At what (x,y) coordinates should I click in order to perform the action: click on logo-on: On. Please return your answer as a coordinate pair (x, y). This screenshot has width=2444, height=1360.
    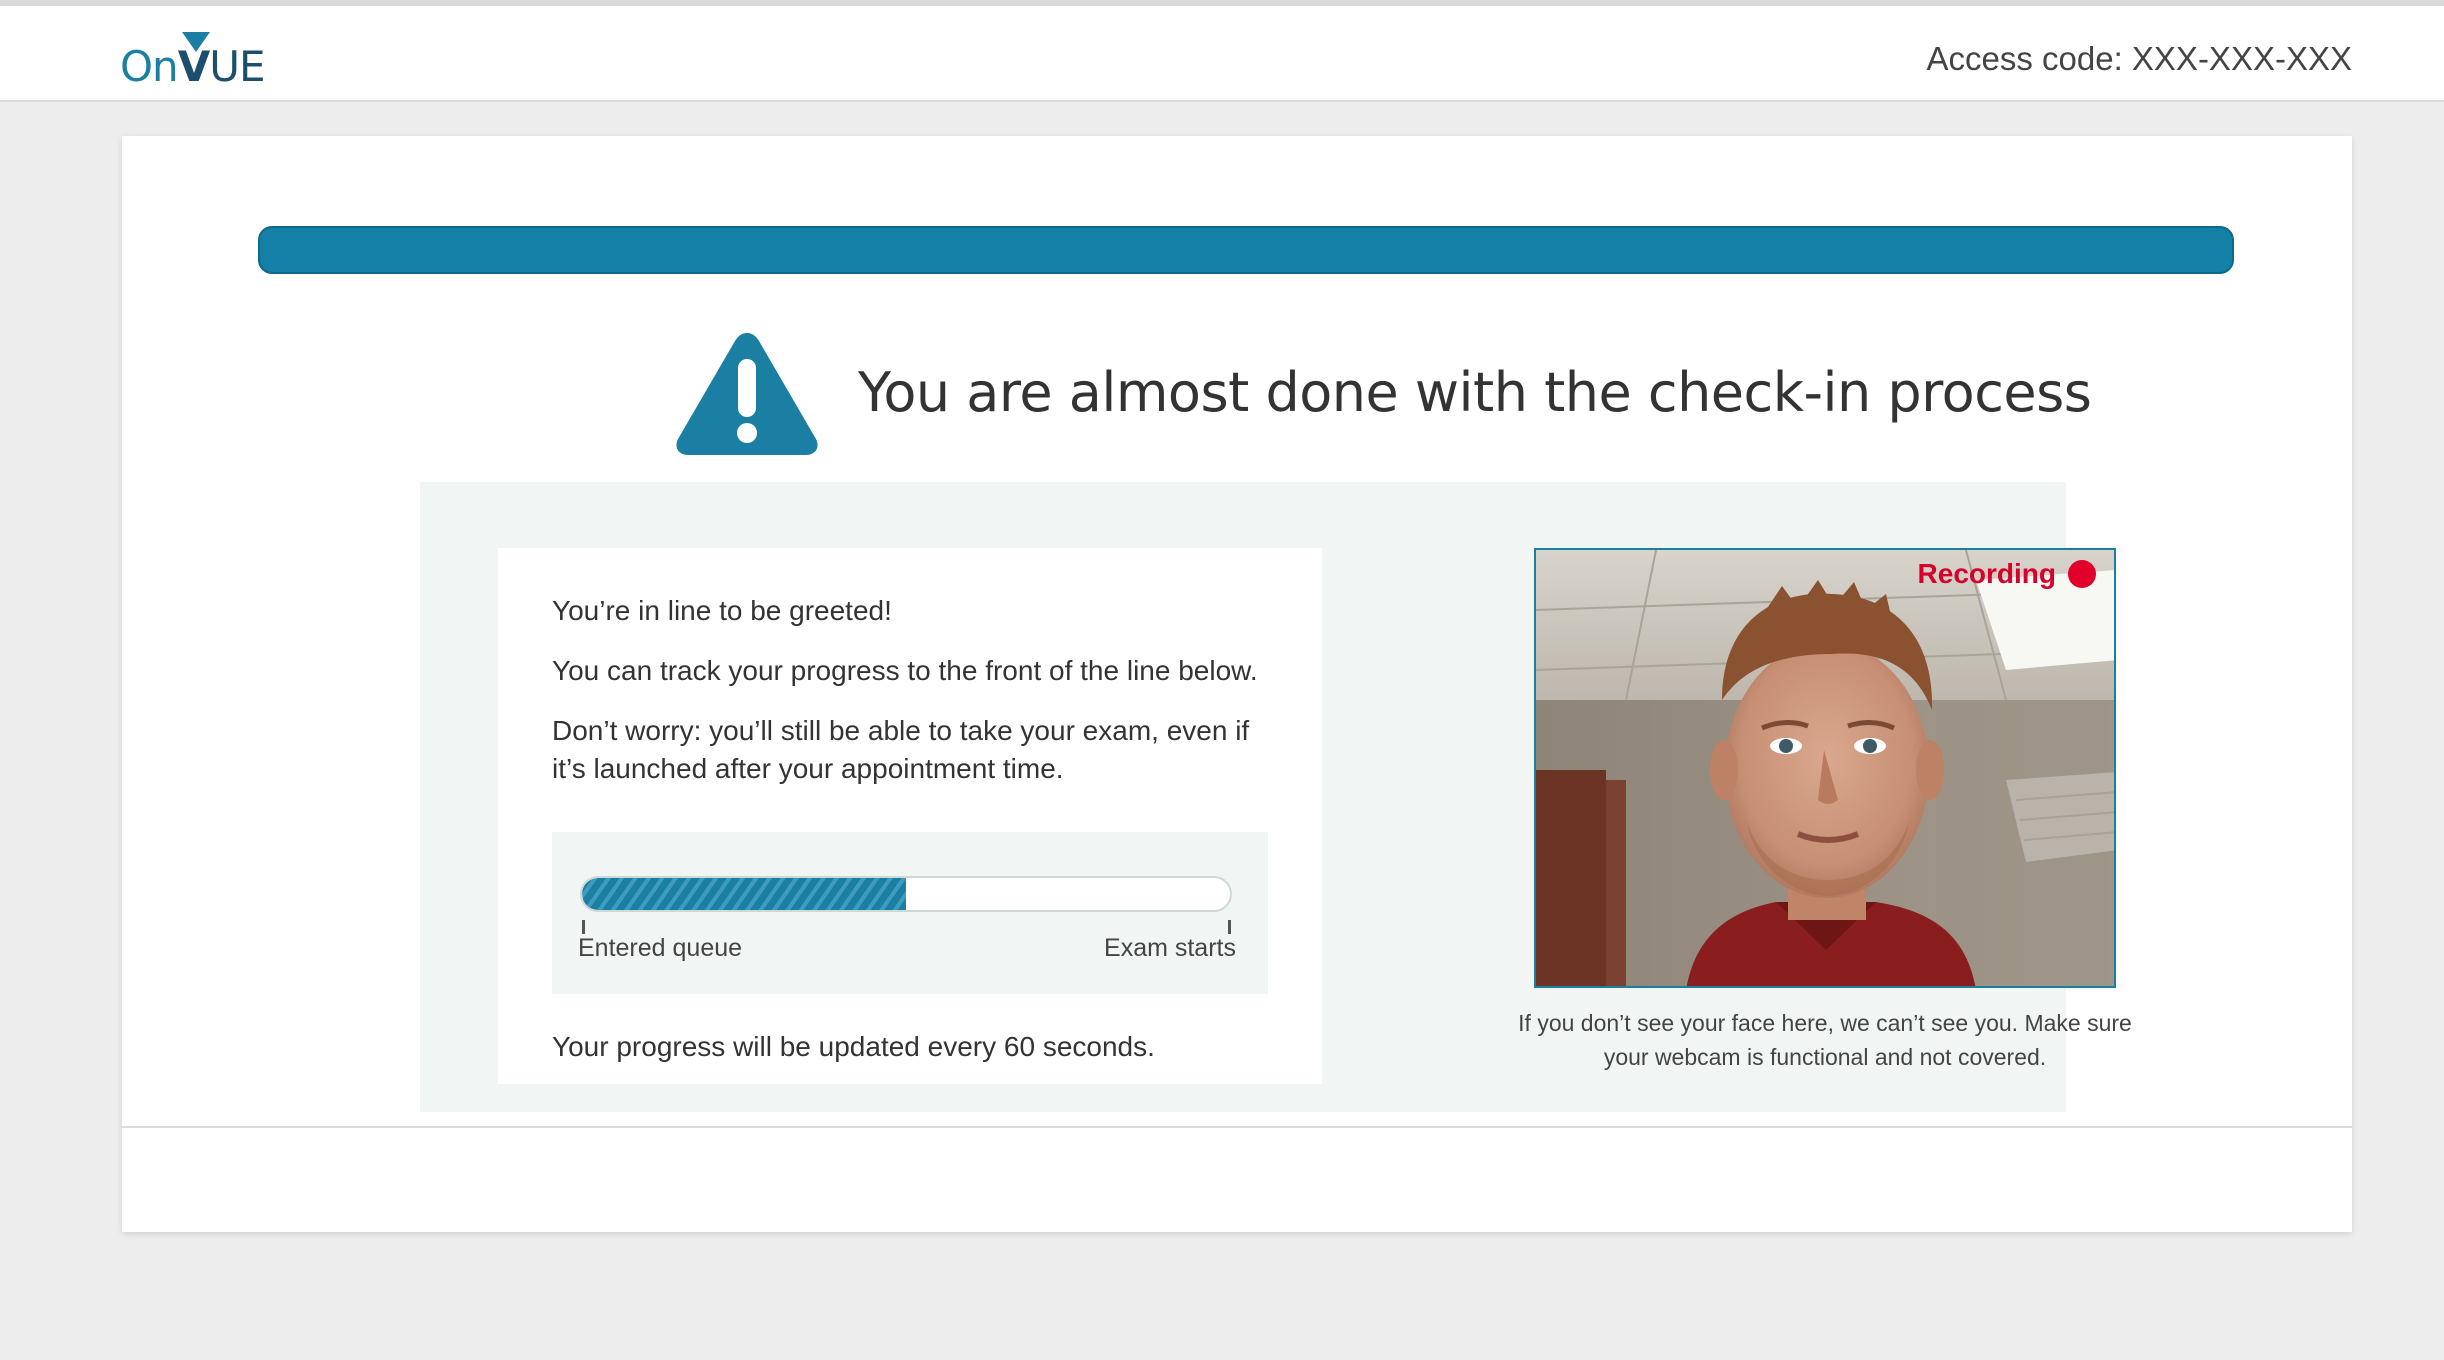
    Looking at the image, I should click on (149, 66).